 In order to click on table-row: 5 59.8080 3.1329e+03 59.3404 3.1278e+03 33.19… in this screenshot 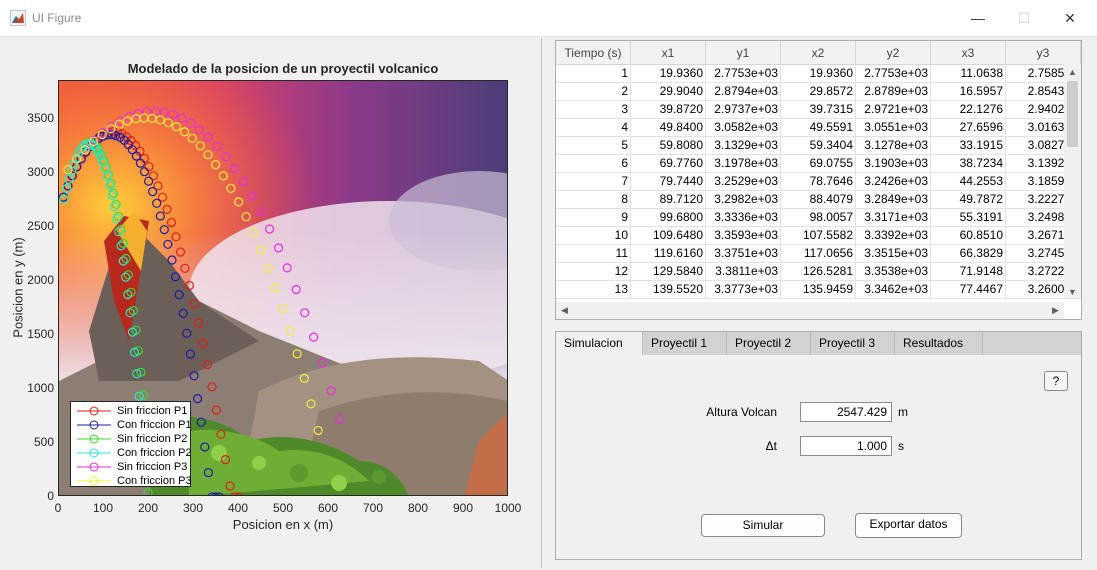, I will do `click(818, 146)`.